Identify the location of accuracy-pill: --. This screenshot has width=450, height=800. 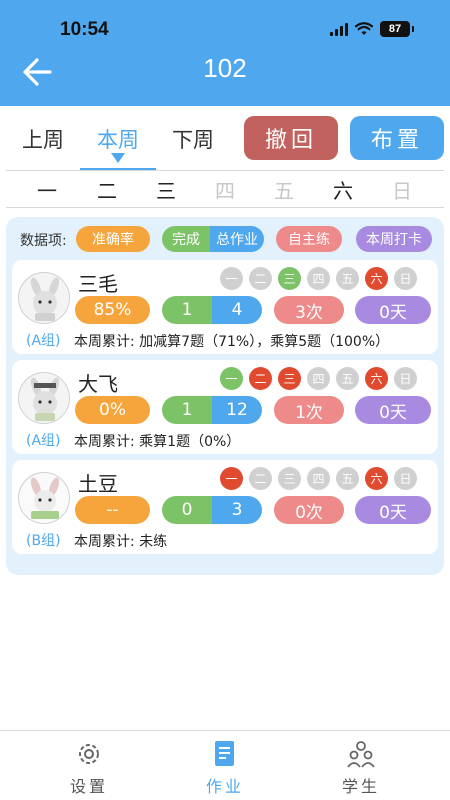
(112, 510).